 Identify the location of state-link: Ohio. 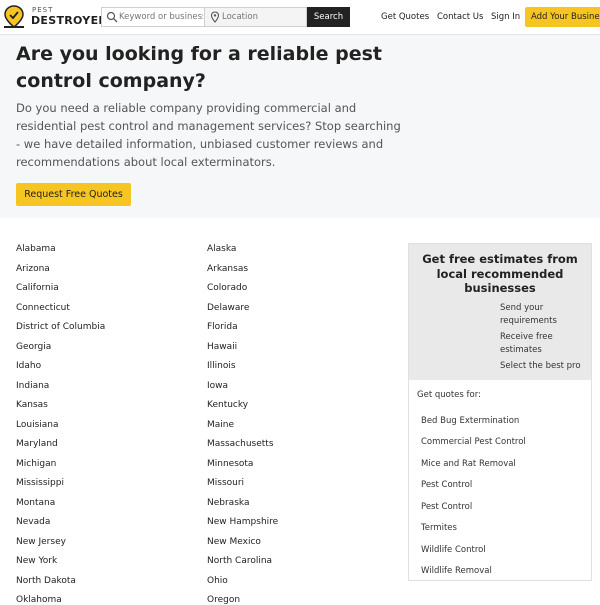
(217, 581).